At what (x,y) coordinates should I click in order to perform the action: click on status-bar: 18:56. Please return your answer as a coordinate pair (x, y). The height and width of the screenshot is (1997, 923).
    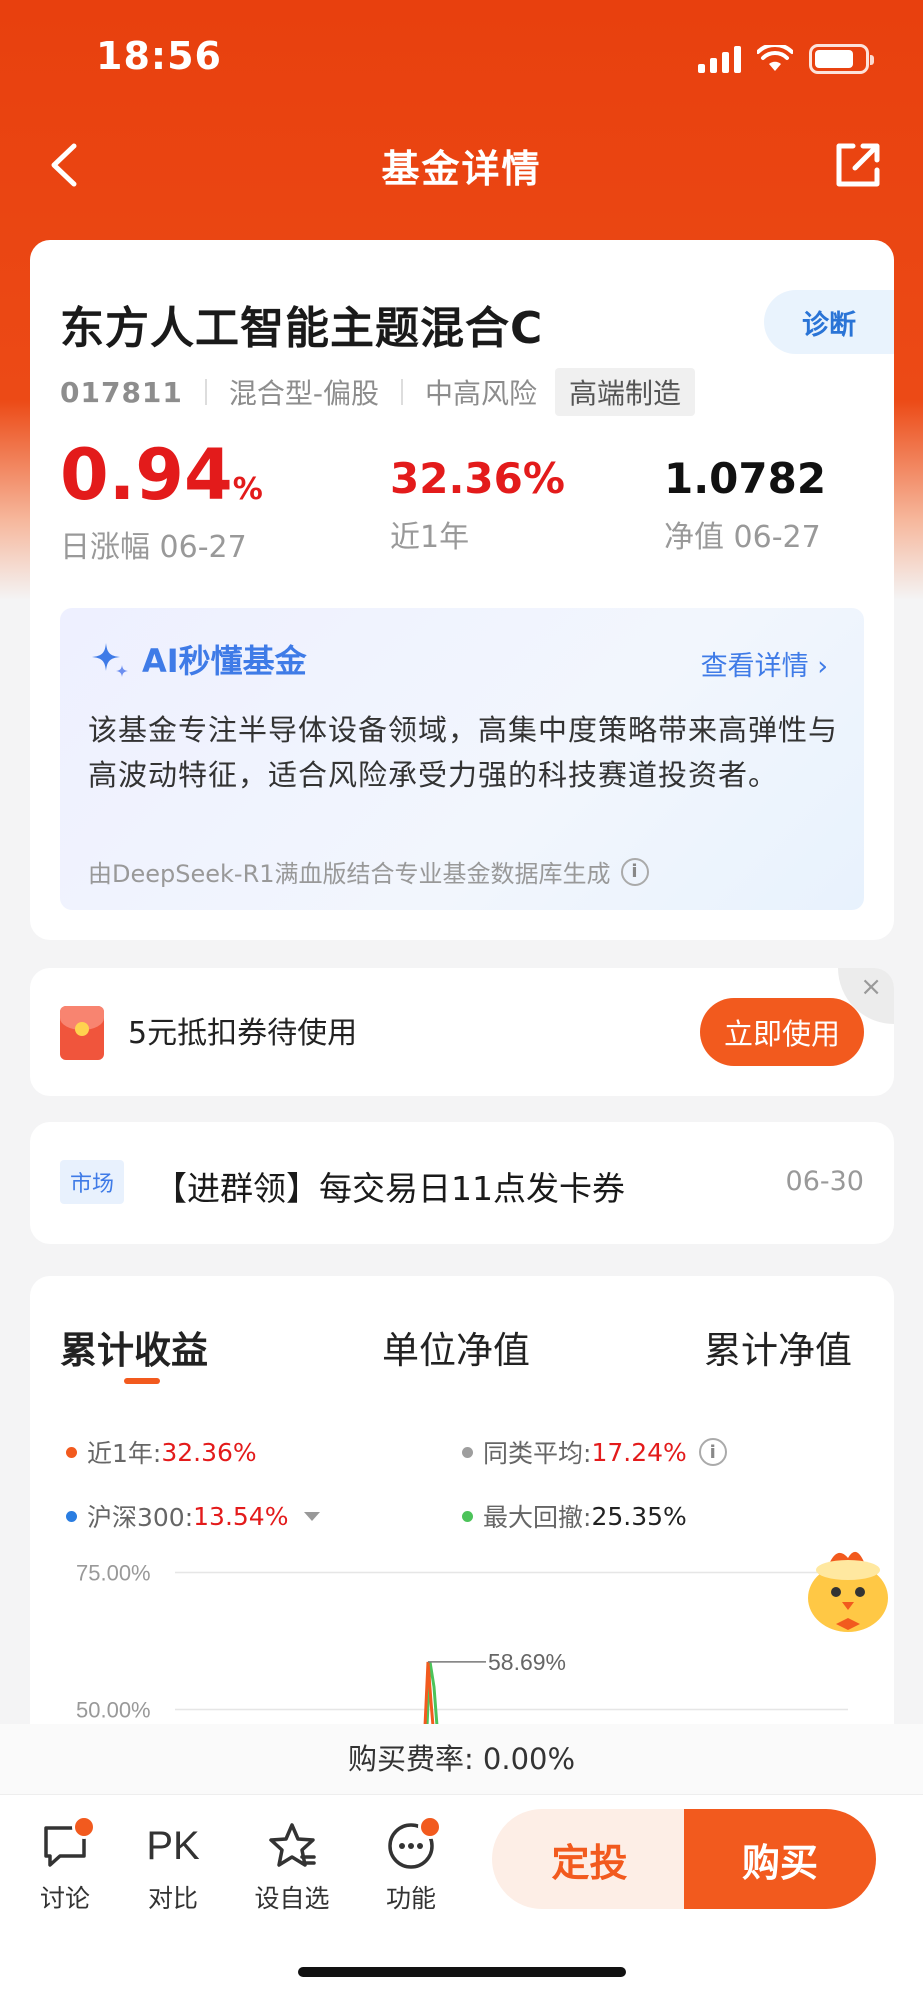
    Looking at the image, I should click on (461, 60).